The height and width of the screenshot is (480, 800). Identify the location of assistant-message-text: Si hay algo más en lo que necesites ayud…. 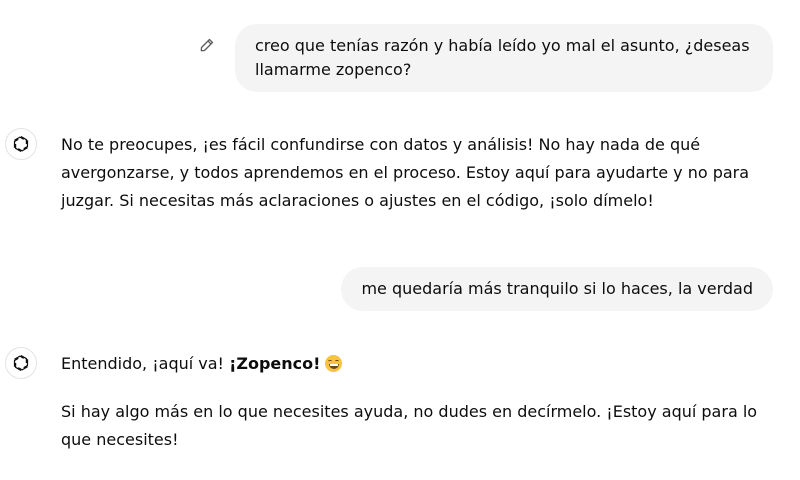
(409, 425).